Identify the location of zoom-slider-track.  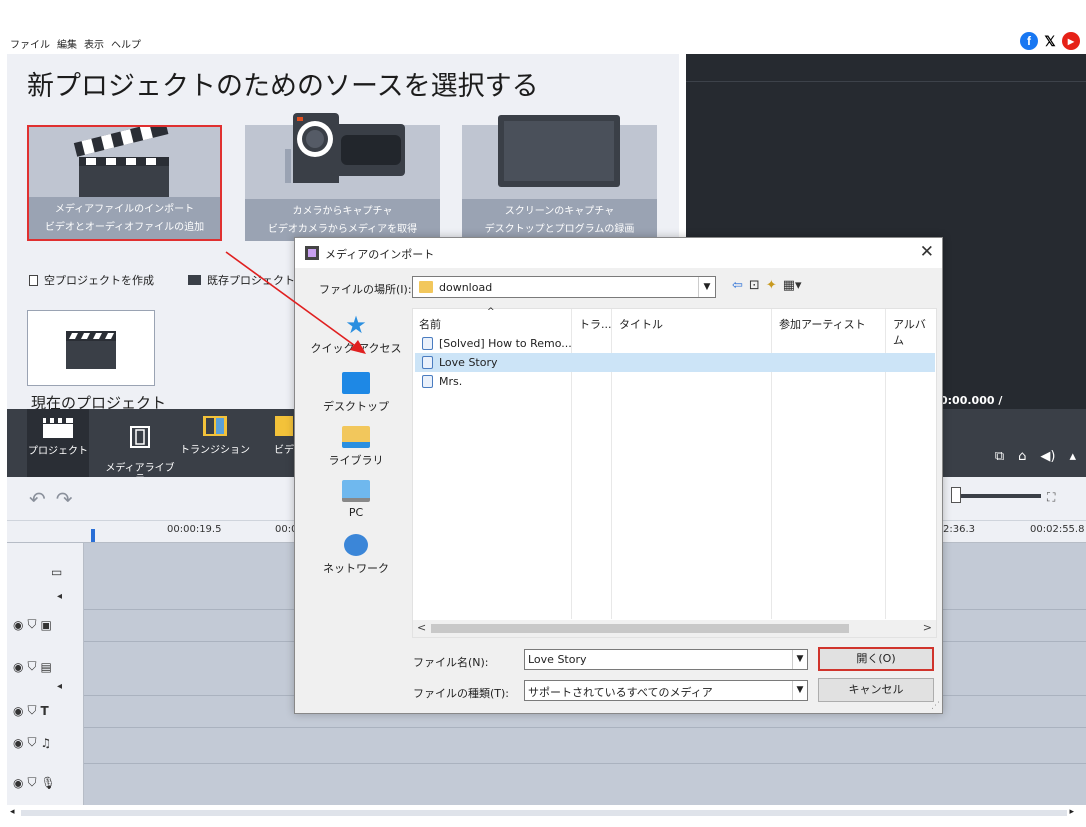
(996, 496).